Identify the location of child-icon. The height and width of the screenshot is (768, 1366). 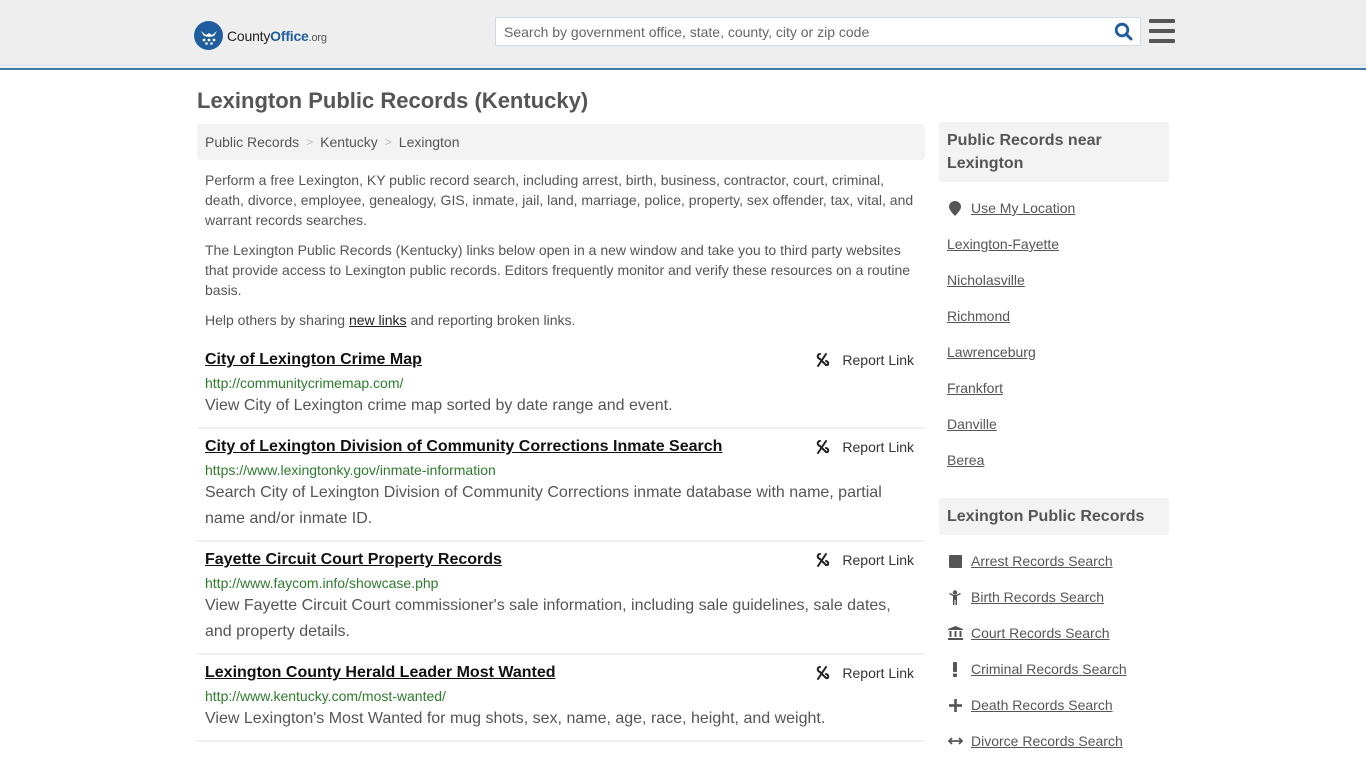
(955, 597).